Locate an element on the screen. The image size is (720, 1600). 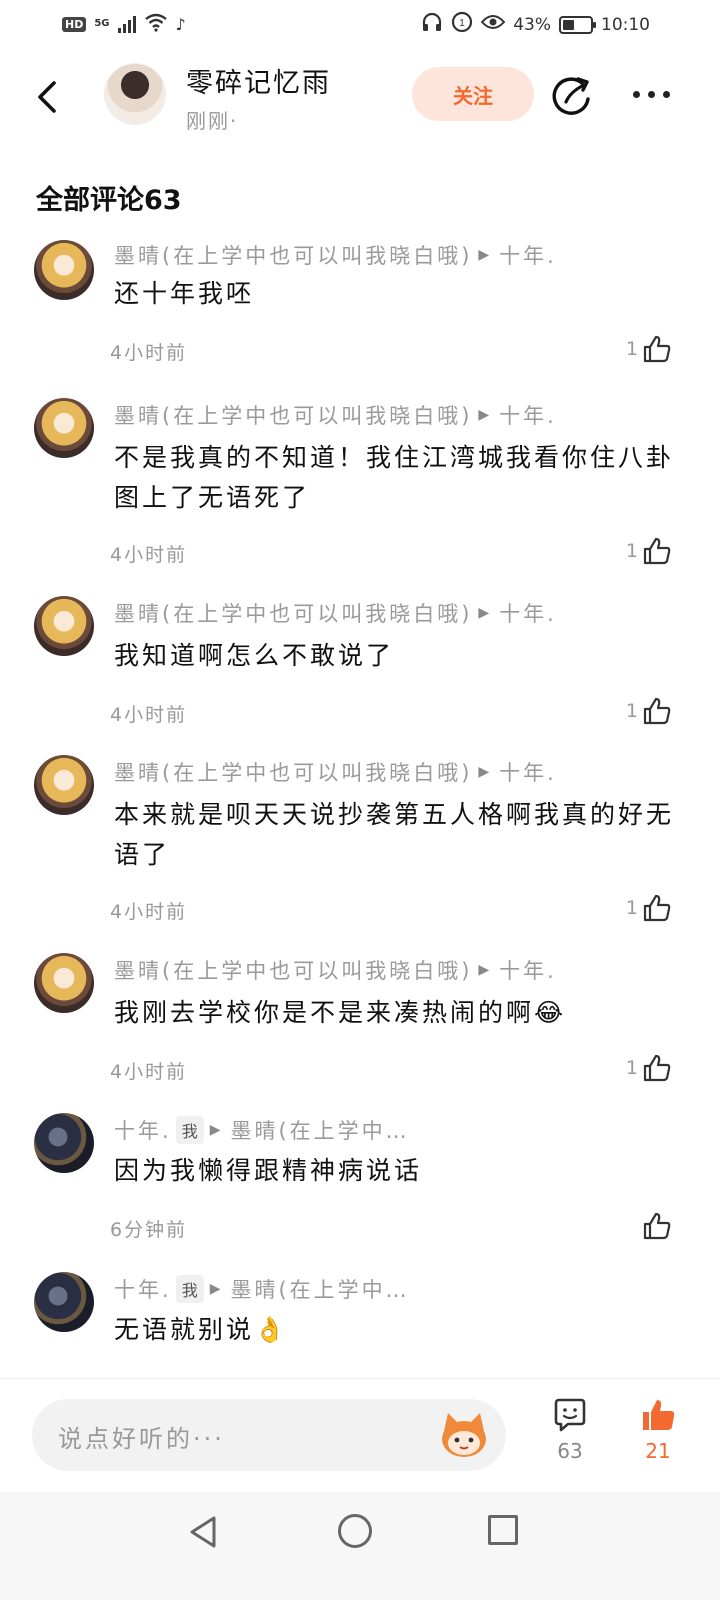
share-icon is located at coordinates (571, 96).